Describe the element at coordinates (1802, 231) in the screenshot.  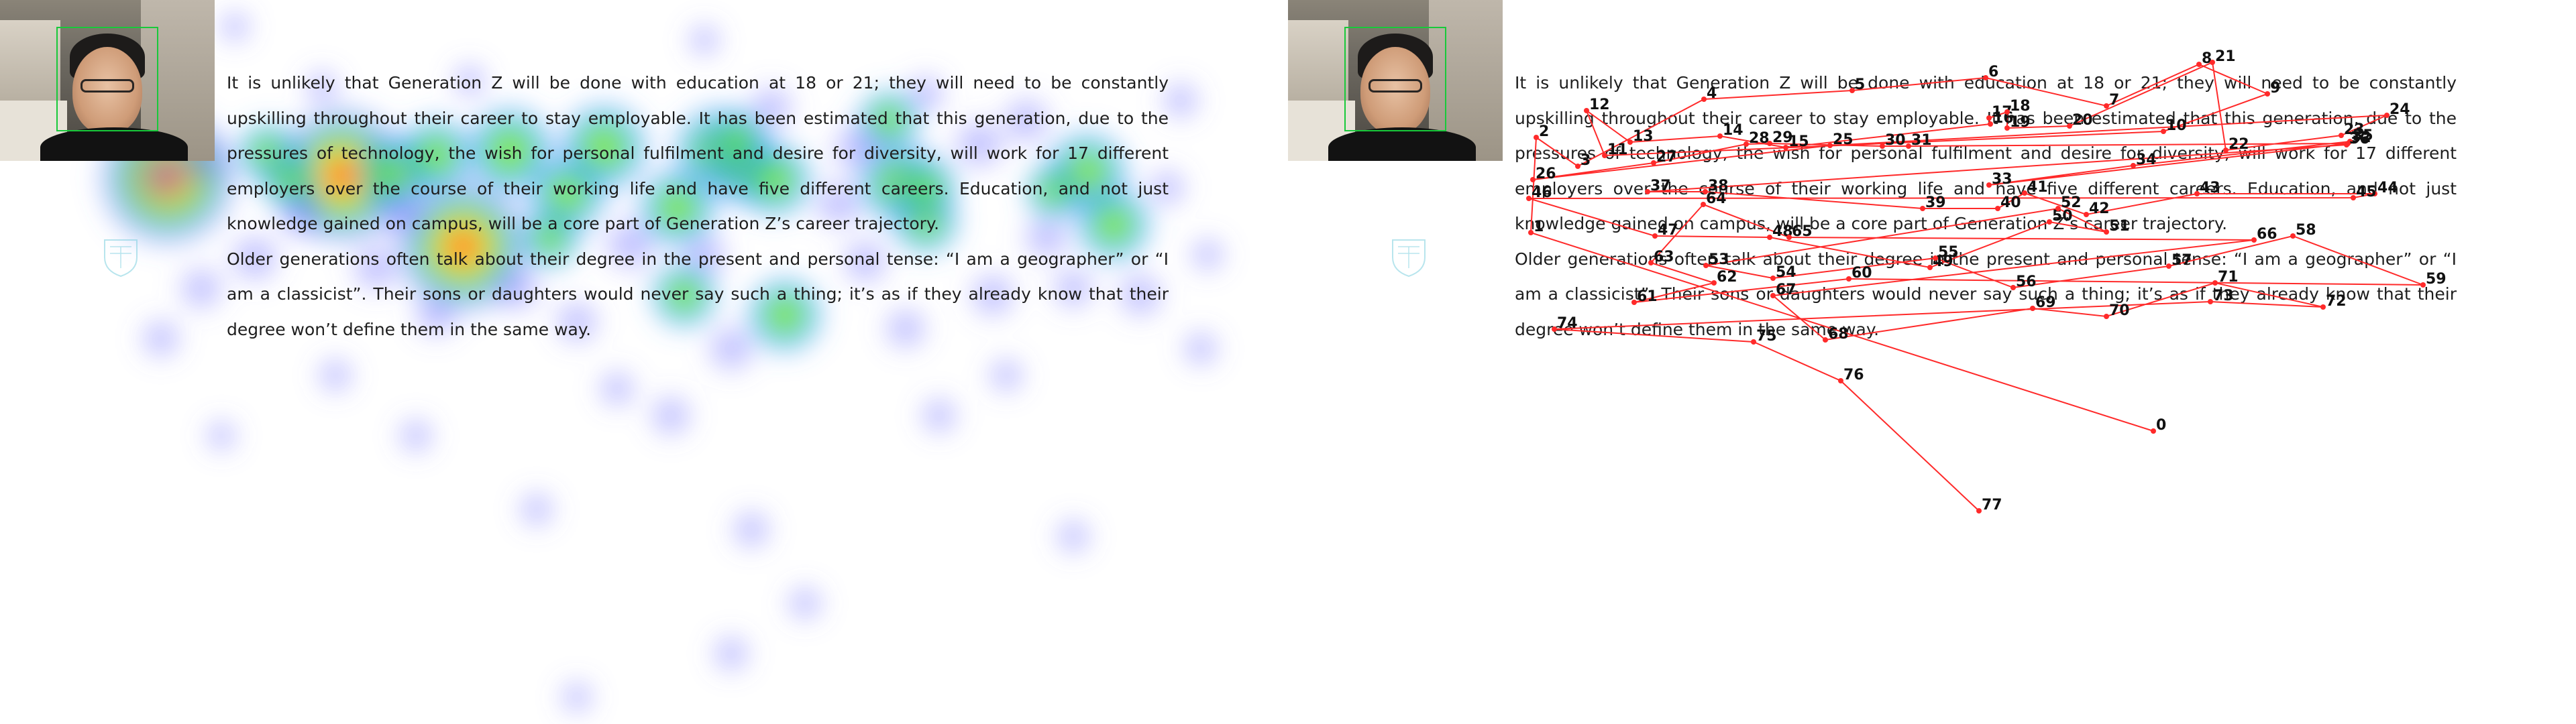
I see `fixation-label: 65` at that location.